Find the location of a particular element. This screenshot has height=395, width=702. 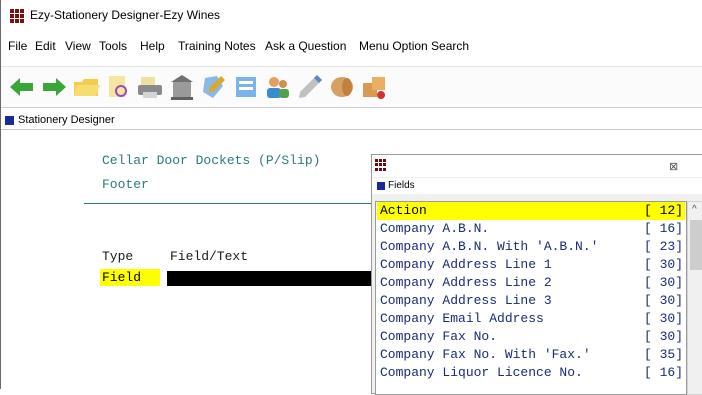

list-item: Company Address Line 3 [ 30] is located at coordinates (531, 301).